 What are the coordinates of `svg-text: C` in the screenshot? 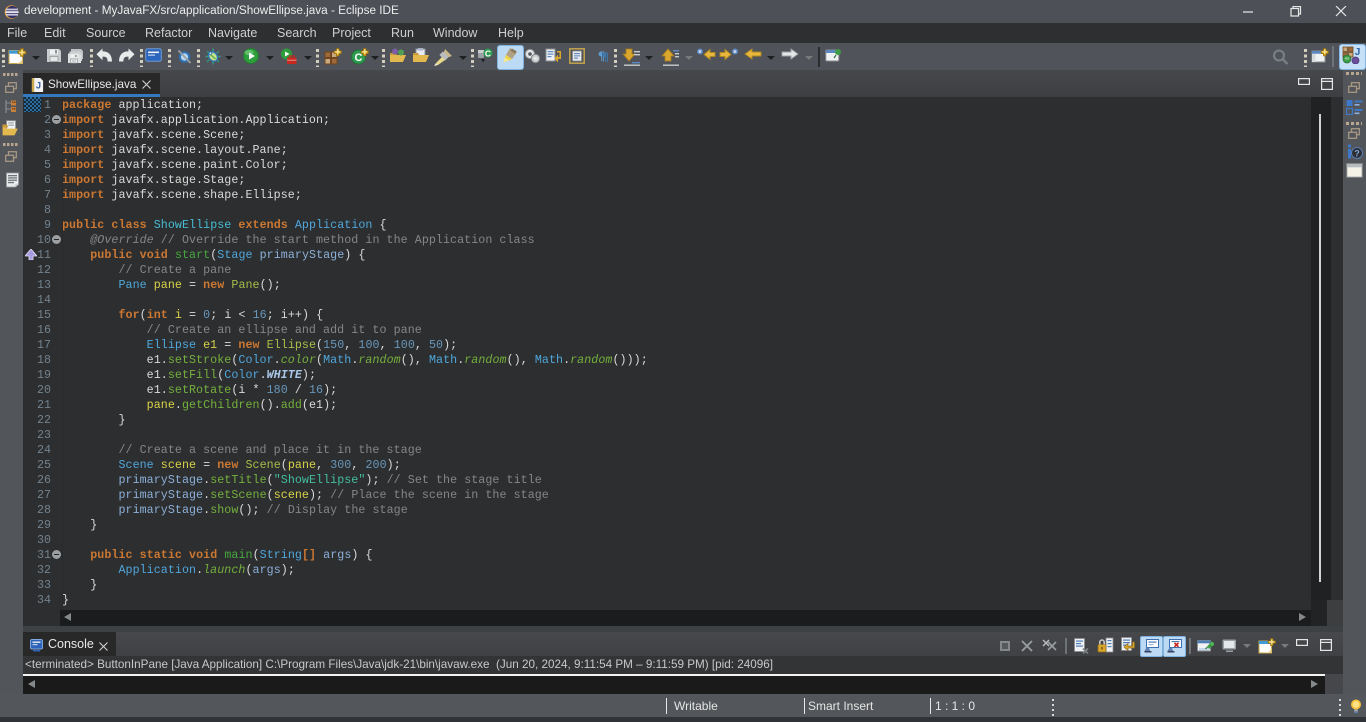 It's located at (488, 54).